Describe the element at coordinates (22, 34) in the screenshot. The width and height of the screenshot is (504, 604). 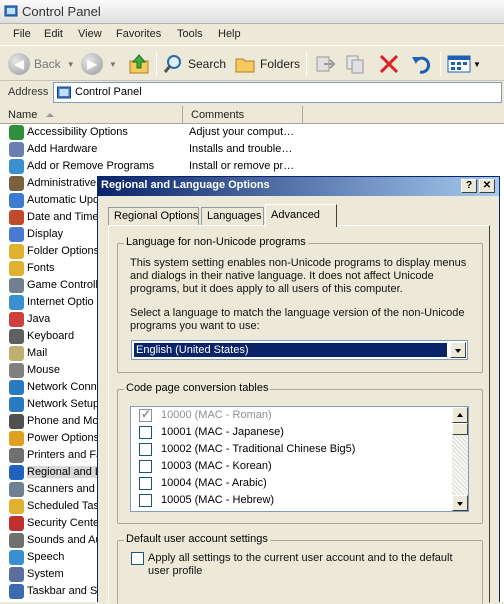
I see `menu-file: File` at that location.